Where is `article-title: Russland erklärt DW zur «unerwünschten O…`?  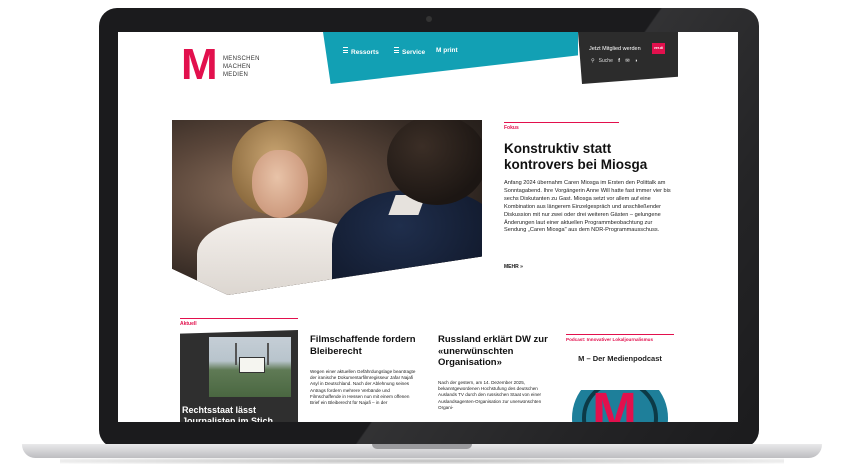 article-title: Russland erklärt DW zur «unerwünschten O… is located at coordinates (497, 351).